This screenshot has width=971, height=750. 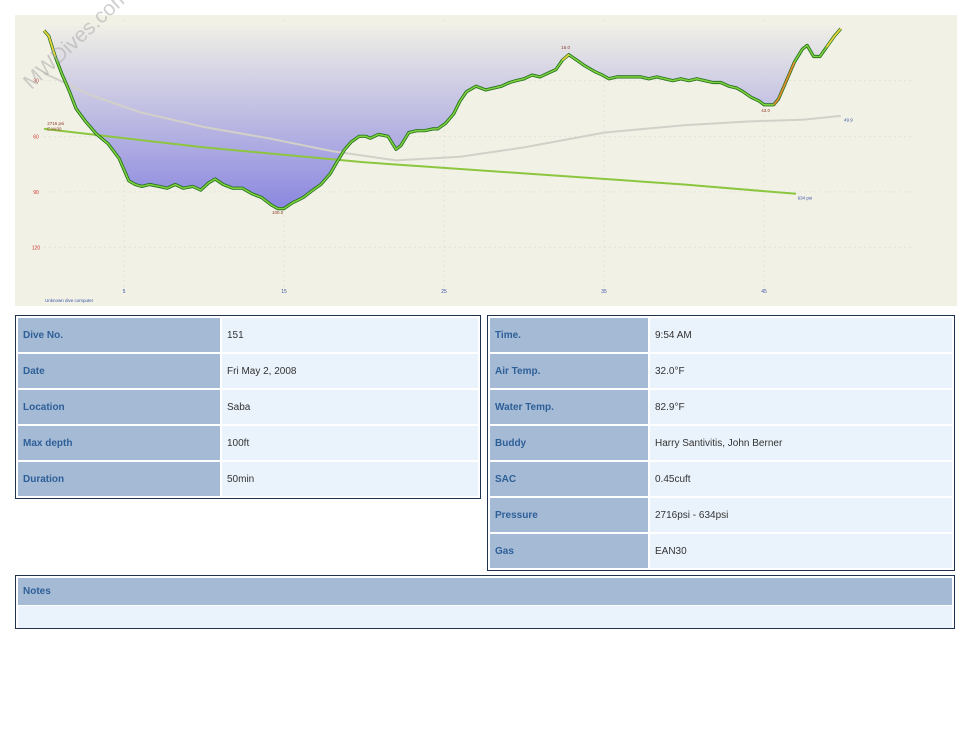 I want to click on water-temp-value: 82.9°F, so click(x=801, y=407).